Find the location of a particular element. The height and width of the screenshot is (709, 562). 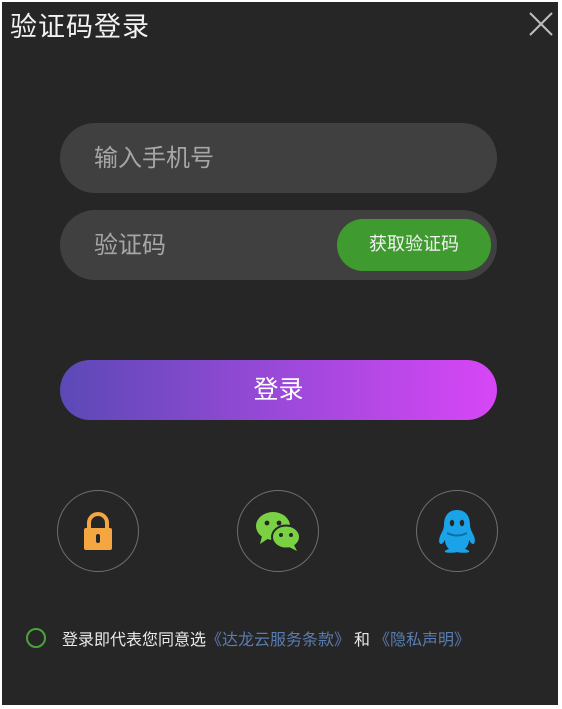

wechat-icon is located at coordinates (278, 531).